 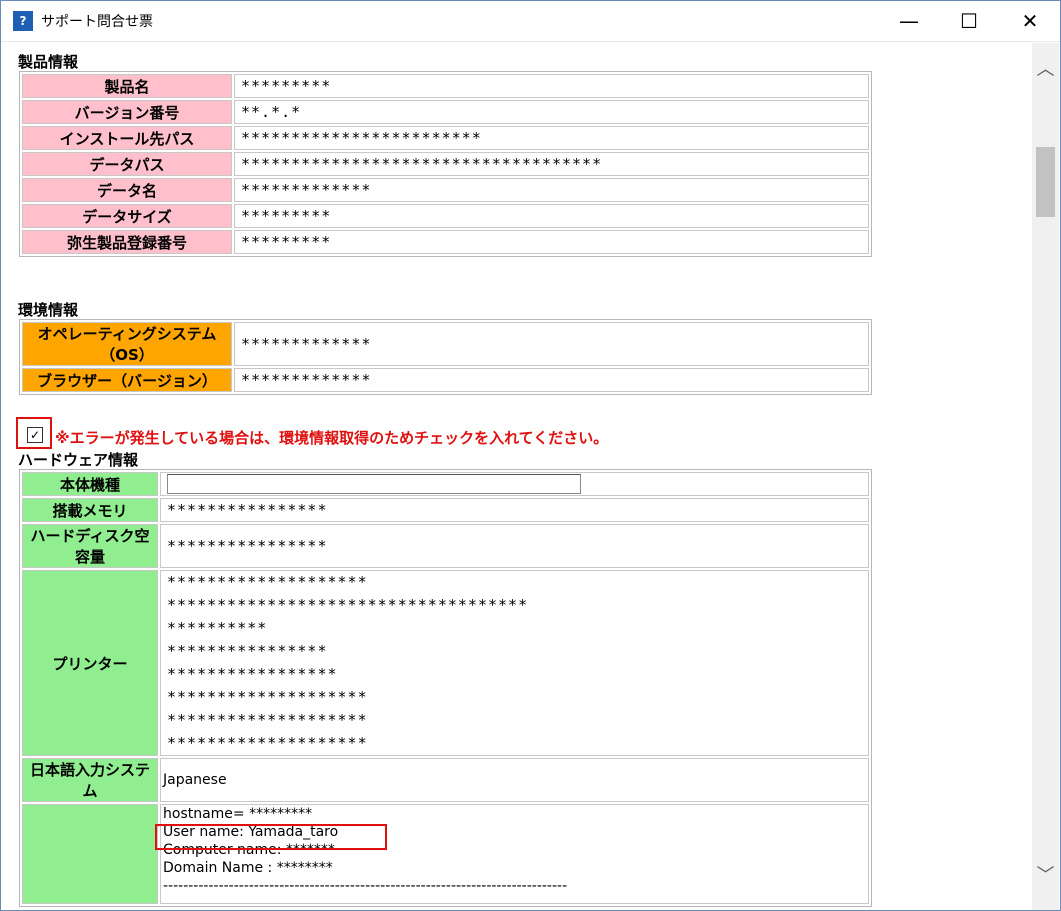 What do you see at coordinates (551, 138) in the screenshot?
I see `value-install-path: ************************` at bounding box center [551, 138].